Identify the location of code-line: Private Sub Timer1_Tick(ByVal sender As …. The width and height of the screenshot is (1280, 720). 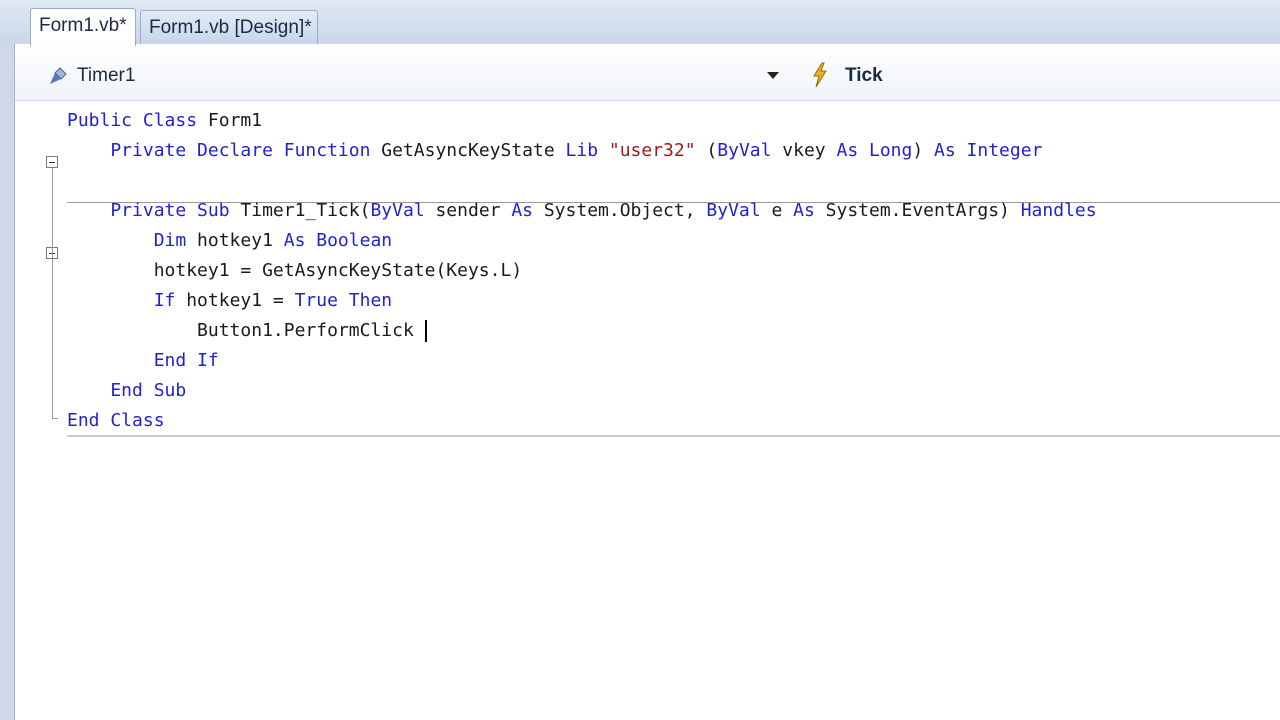
(582, 211).